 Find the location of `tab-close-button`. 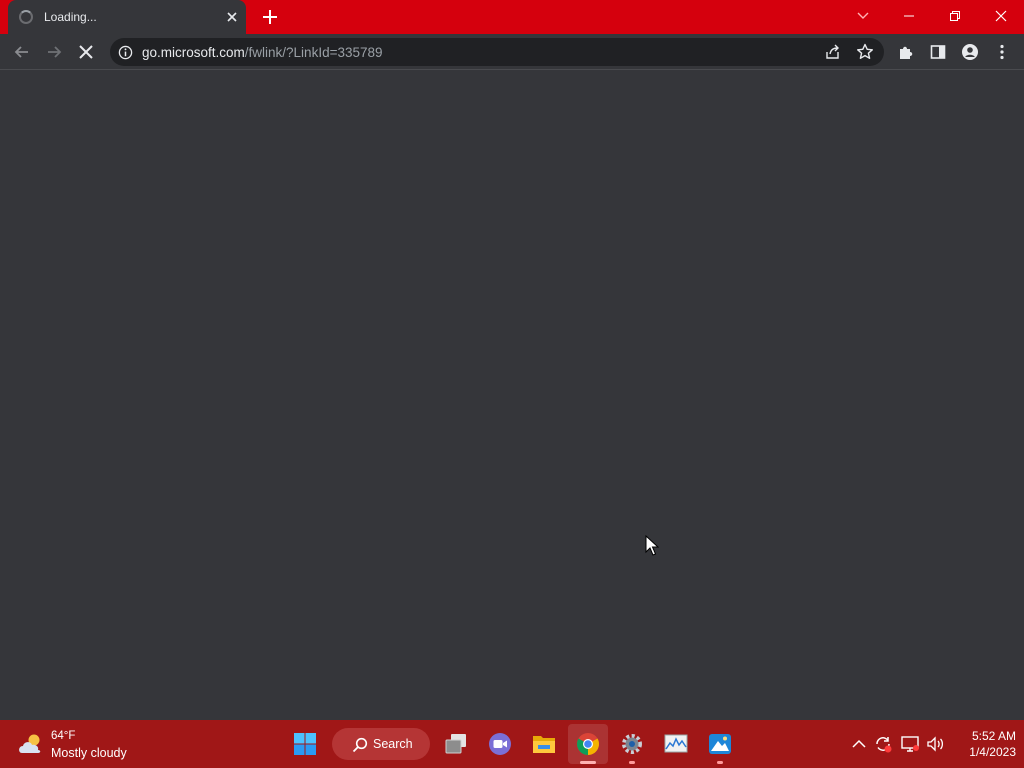

tab-close-button is located at coordinates (232, 17).